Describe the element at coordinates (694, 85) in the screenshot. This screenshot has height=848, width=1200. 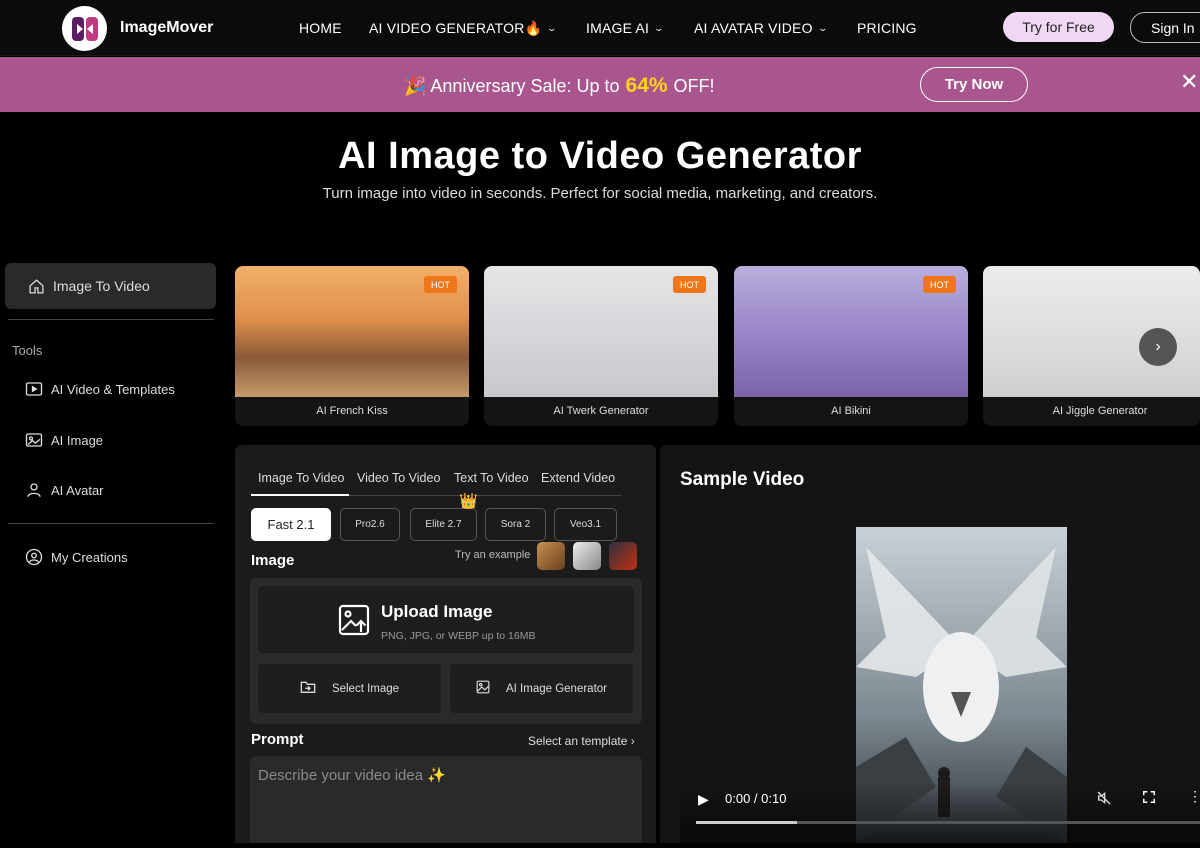
I see `sale-text-post: OFF!` at that location.